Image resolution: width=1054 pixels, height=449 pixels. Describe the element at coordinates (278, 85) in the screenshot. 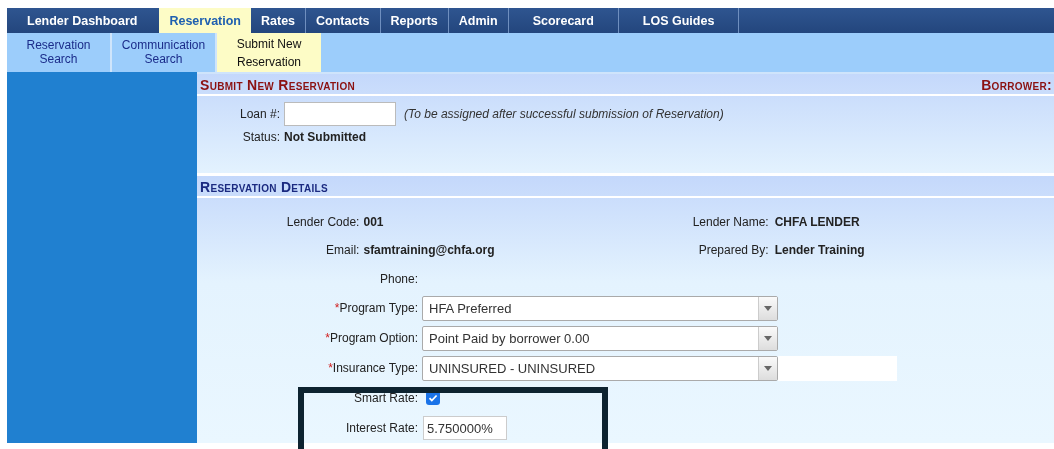

I see `section-title: Submit New Reservation` at that location.